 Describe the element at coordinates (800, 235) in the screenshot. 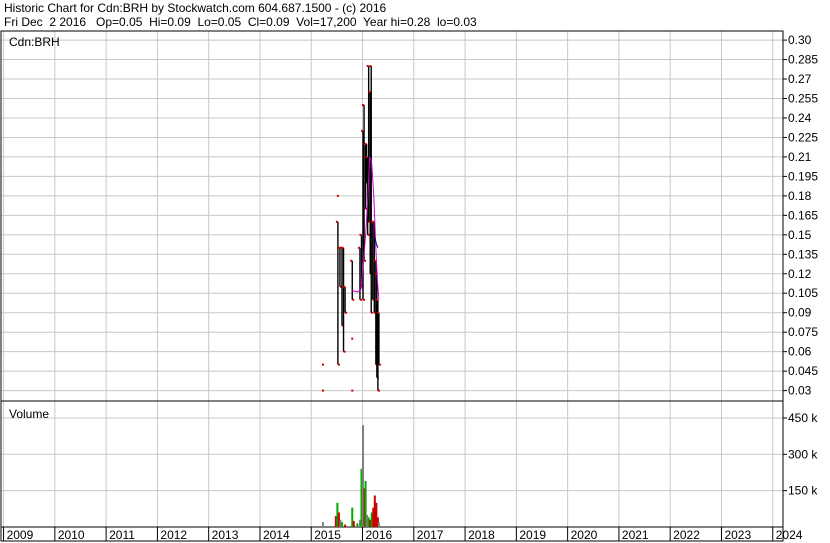

I see `price-tick-label: 0.15` at that location.